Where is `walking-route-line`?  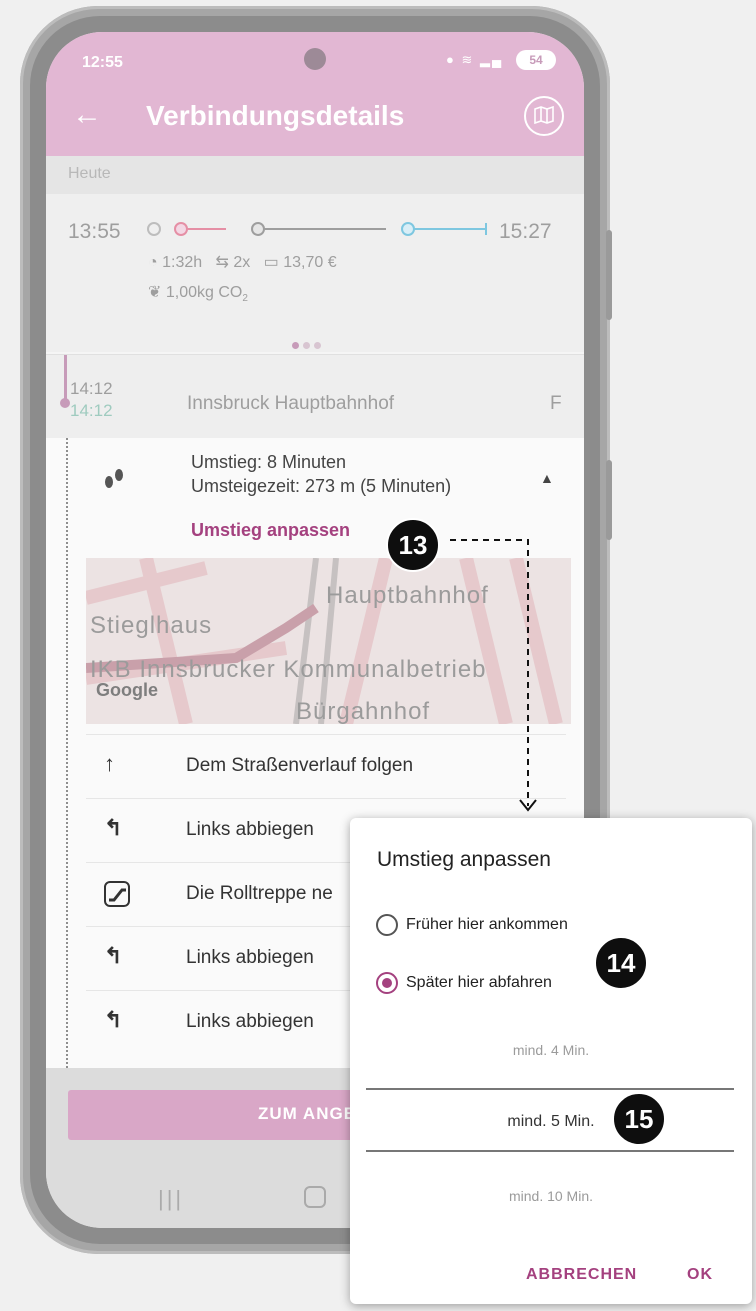
walking-route-line is located at coordinates (67, 753).